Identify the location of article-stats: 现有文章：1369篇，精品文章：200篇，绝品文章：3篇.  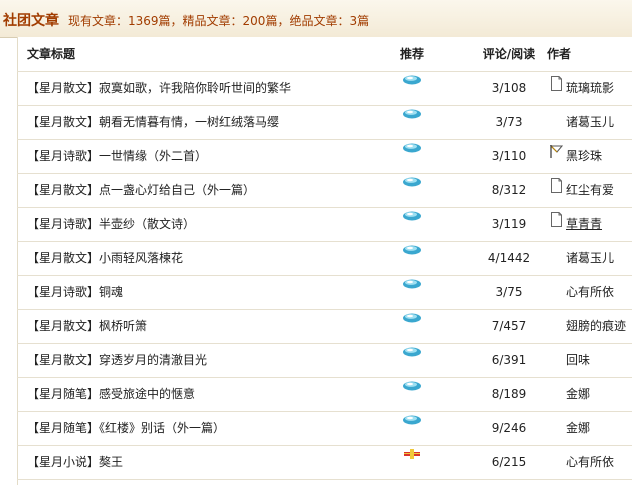
(219, 21).